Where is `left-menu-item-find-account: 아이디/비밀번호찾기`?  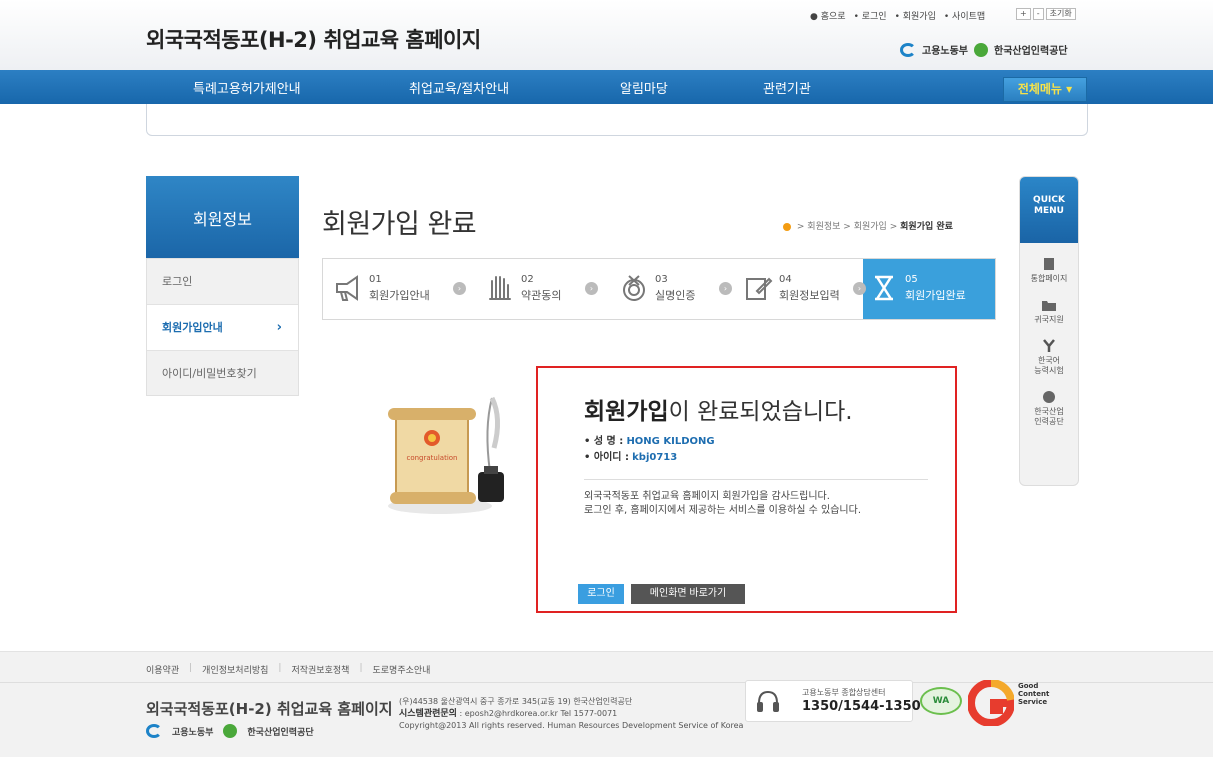 left-menu-item-find-account: 아이디/비밀번호찾기 is located at coordinates (222, 374).